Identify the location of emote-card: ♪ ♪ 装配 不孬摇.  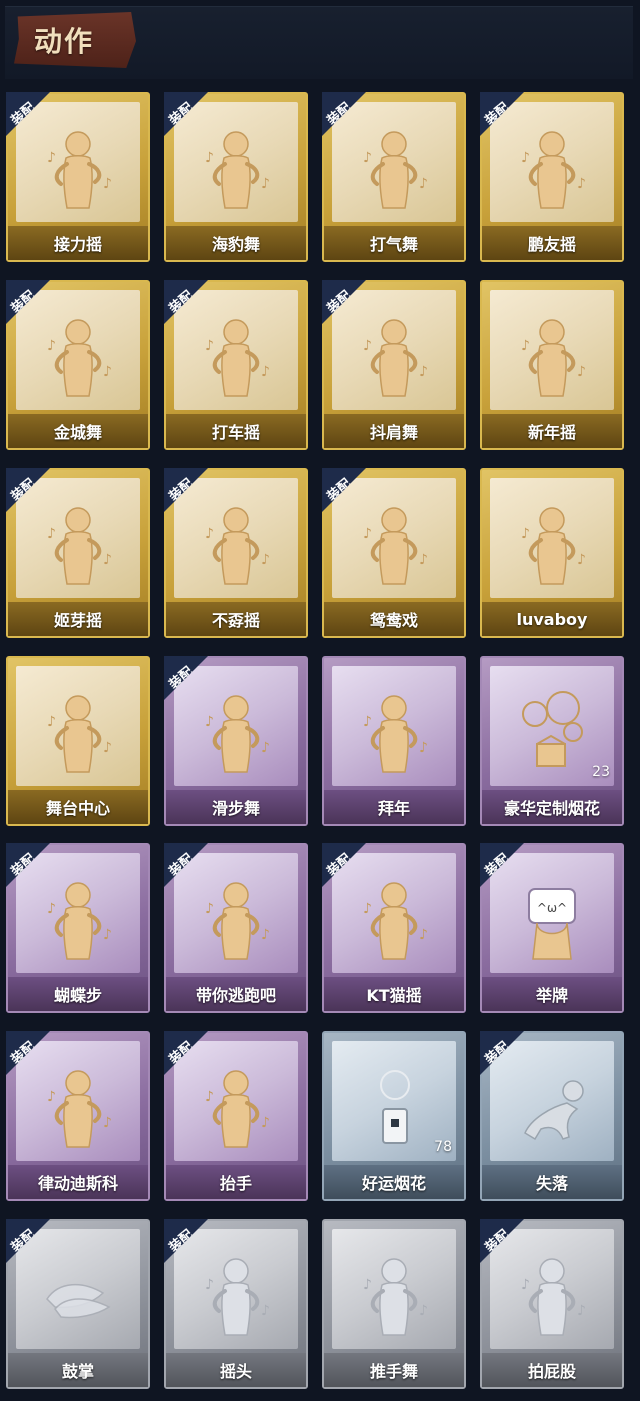
(236, 553).